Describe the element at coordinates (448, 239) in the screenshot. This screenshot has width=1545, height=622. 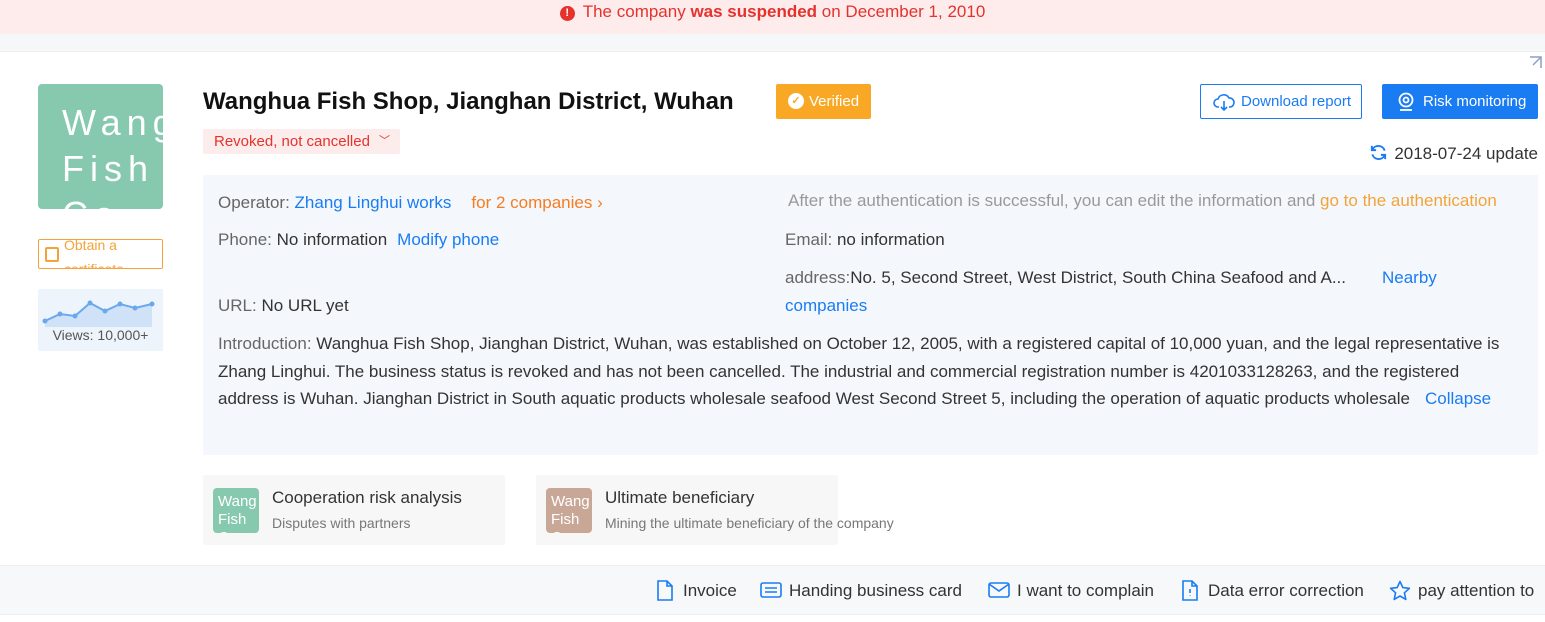
I see `modify-phone-link: Modify phone` at that location.